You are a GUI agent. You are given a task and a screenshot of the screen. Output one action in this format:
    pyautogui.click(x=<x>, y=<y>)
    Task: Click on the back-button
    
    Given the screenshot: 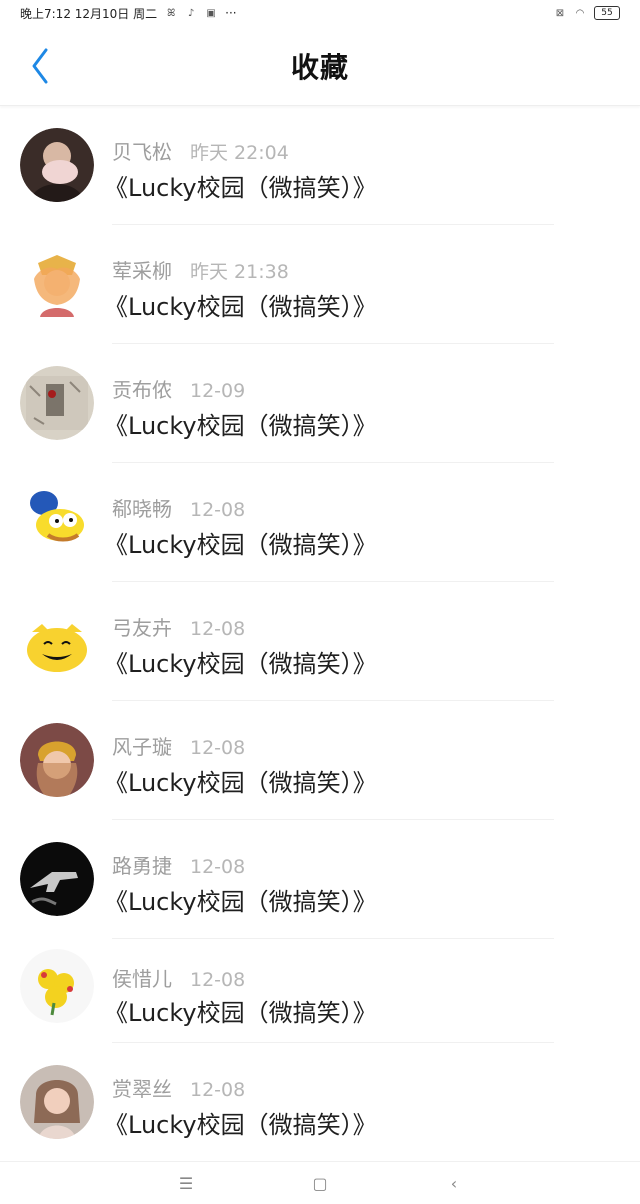 What is the action you would take?
    pyautogui.click(x=40, y=66)
    